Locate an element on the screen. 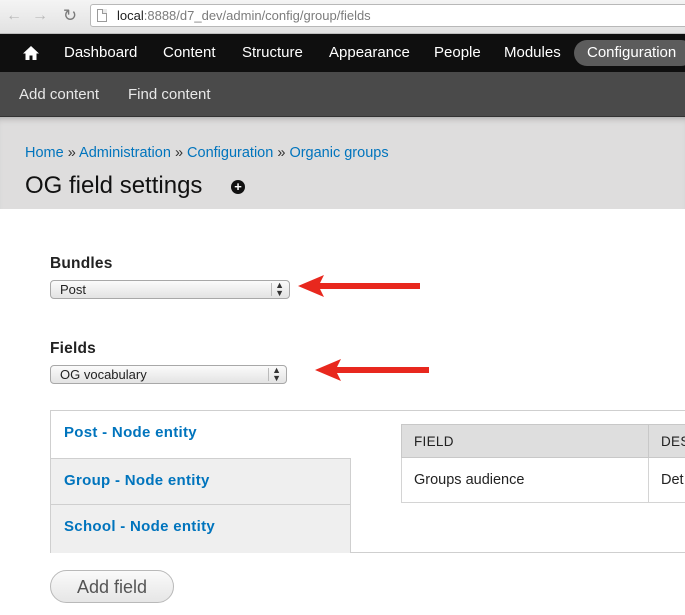 The image size is (685, 615). bundles-select-value: Post is located at coordinates (73, 289).